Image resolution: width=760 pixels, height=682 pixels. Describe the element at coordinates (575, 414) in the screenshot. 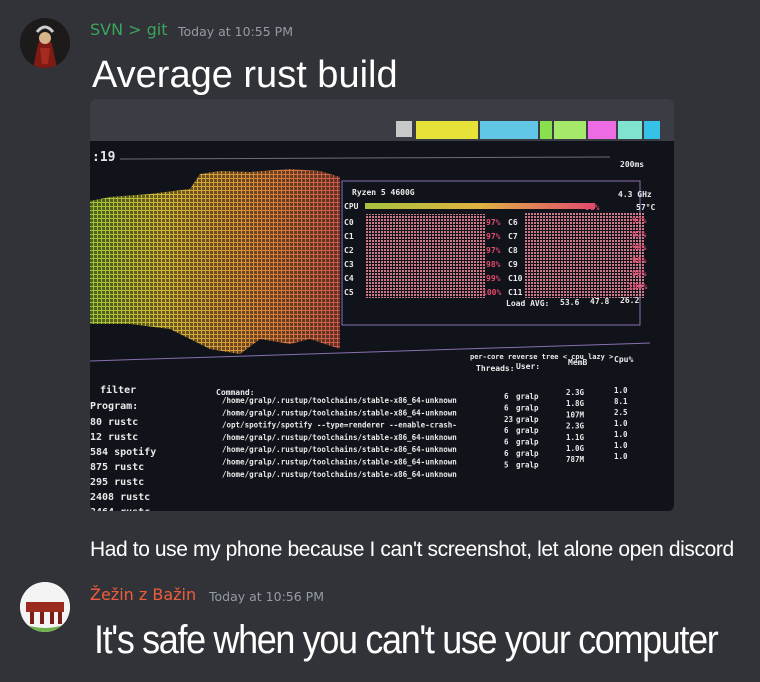

I see `process-mem: 107M` at that location.